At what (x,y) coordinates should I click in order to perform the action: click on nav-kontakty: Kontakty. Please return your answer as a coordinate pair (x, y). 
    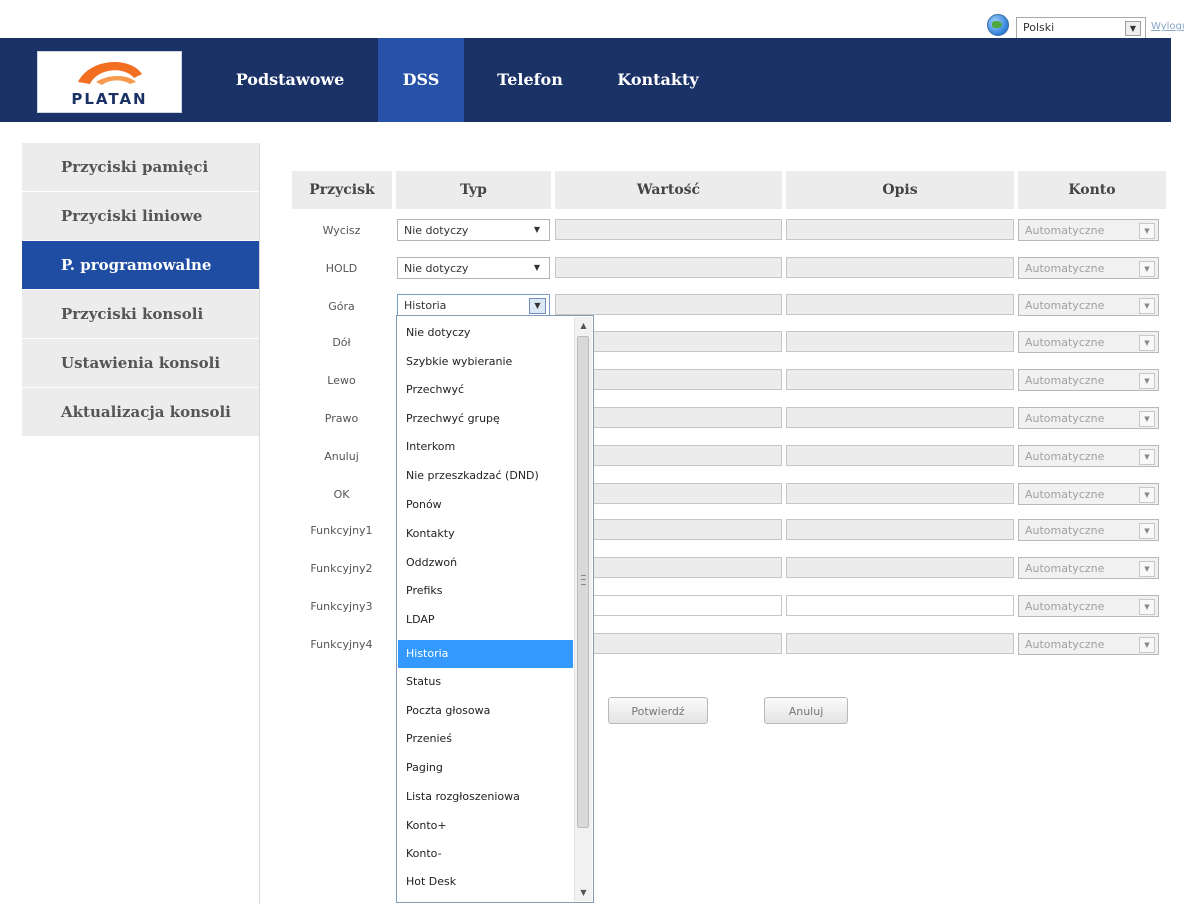
    Looking at the image, I should click on (658, 80).